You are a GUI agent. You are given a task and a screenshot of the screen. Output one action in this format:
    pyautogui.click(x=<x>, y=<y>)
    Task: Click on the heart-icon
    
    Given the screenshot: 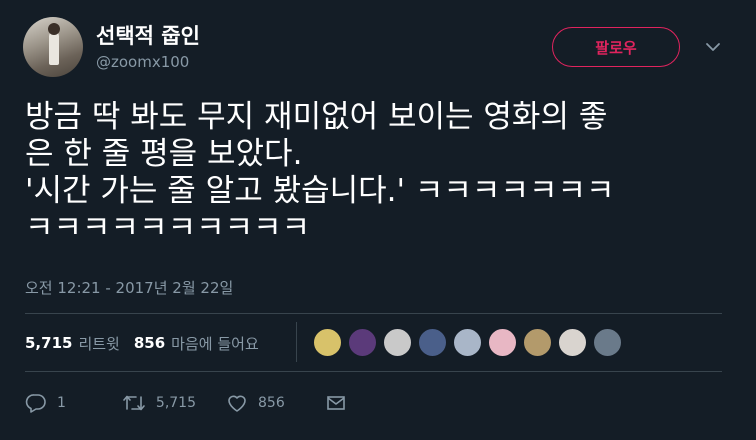 What is the action you would take?
    pyautogui.click(x=237, y=403)
    